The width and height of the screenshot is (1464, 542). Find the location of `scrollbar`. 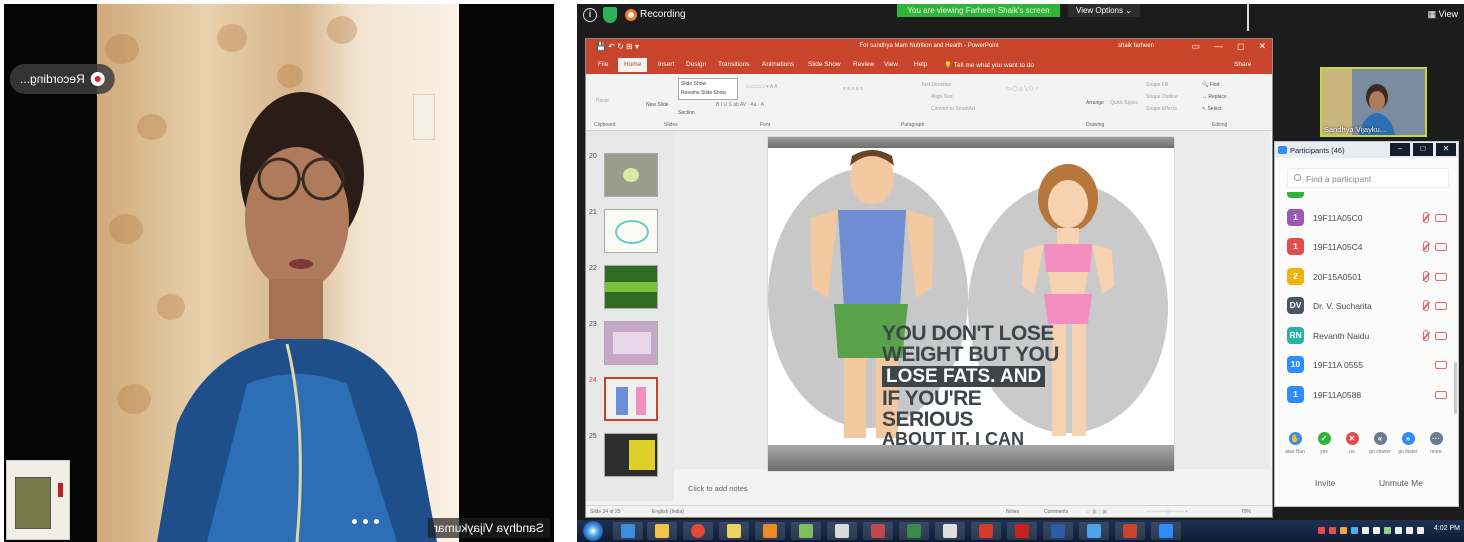

scrollbar is located at coordinates (1455, 388).